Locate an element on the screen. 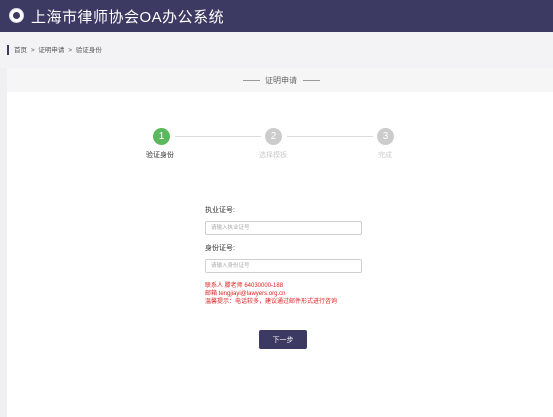 The height and width of the screenshot is (417, 553). title-divider-left is located at coordinates (251, 80).